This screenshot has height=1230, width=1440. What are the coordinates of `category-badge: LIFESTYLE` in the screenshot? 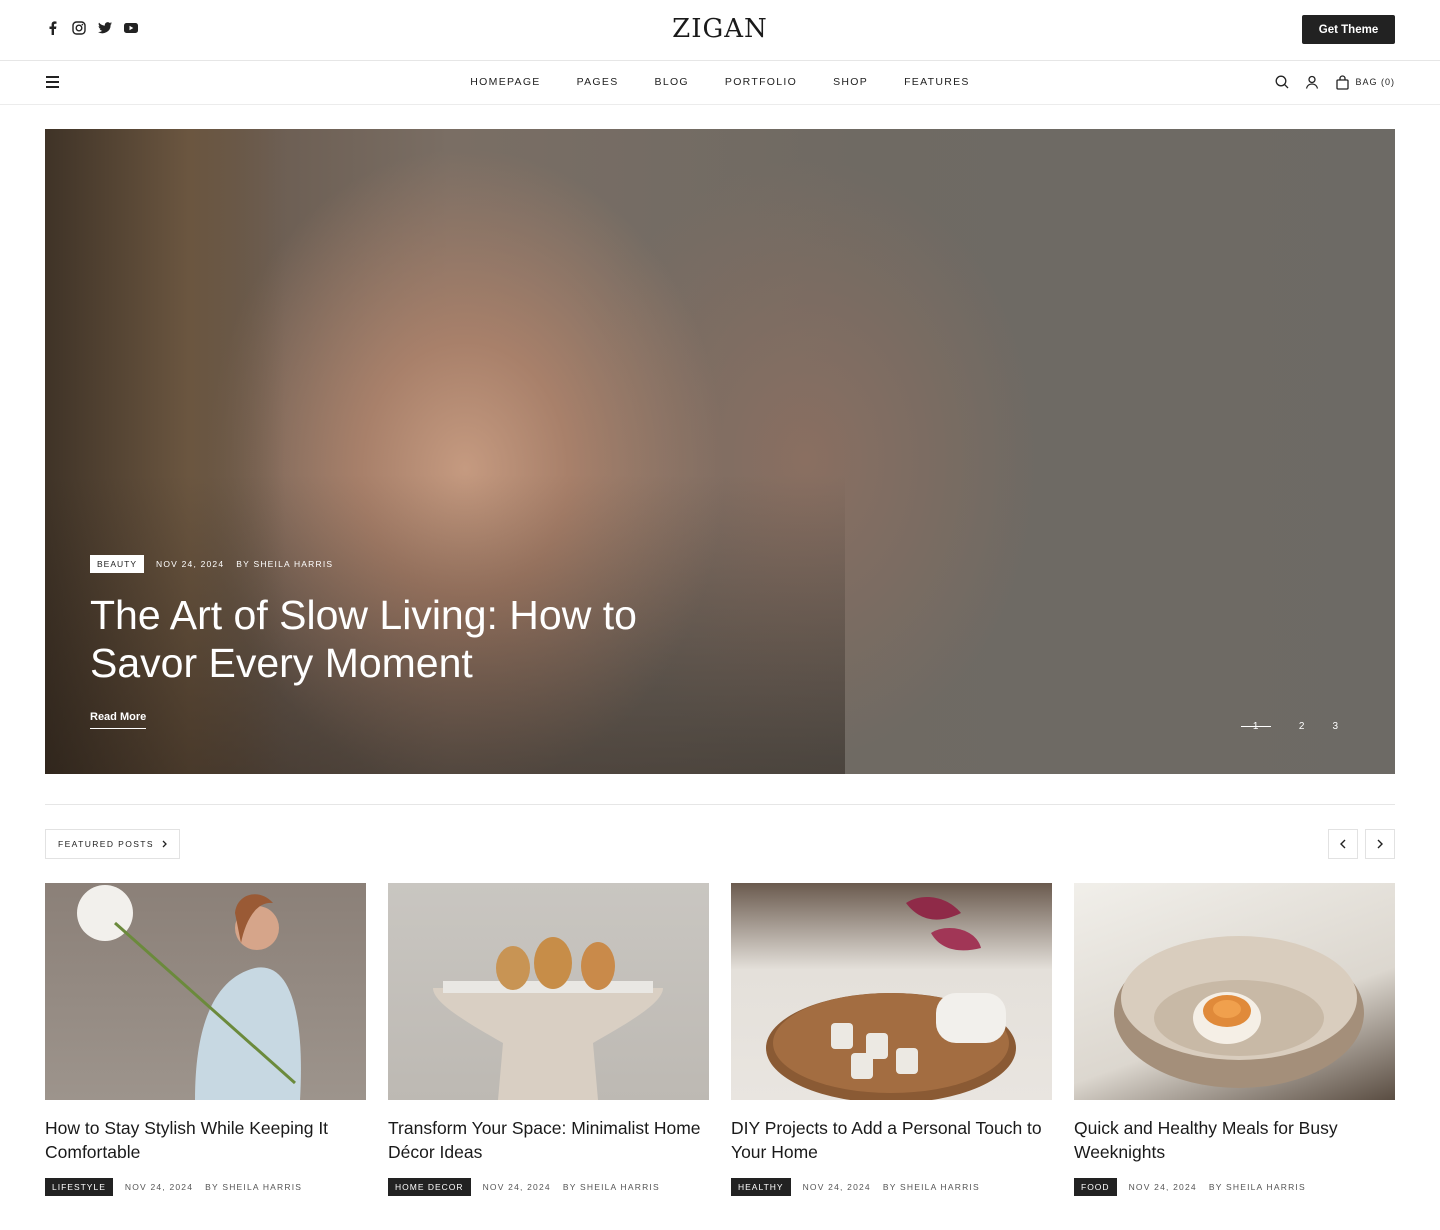 It's located at (79, 1187).